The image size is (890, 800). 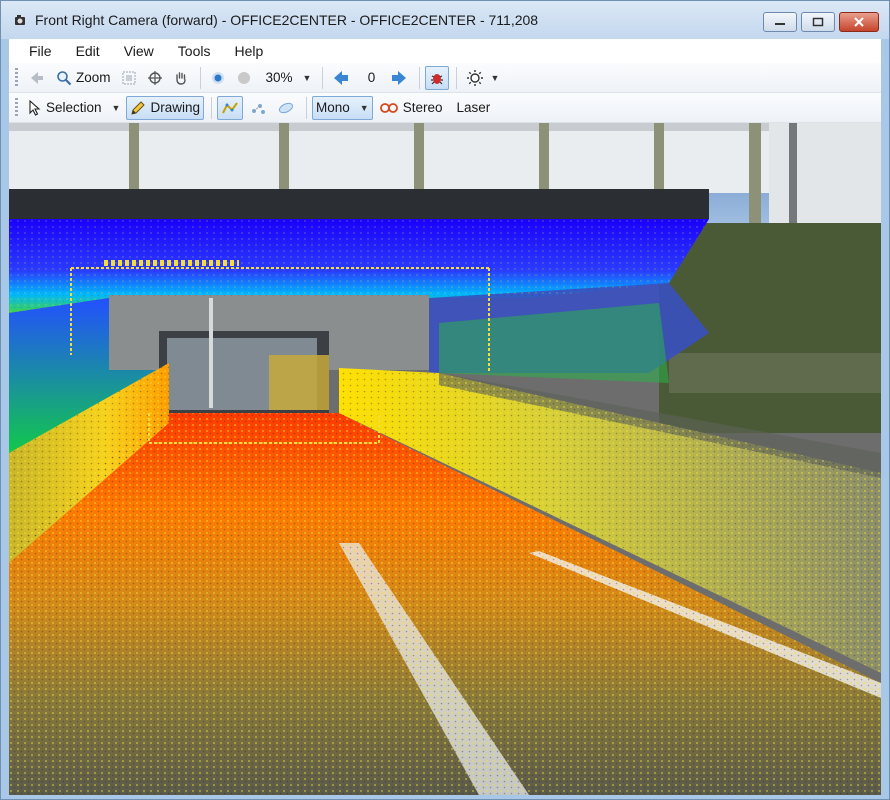 I want to click on minimize-button, so click(x=780, y=22).